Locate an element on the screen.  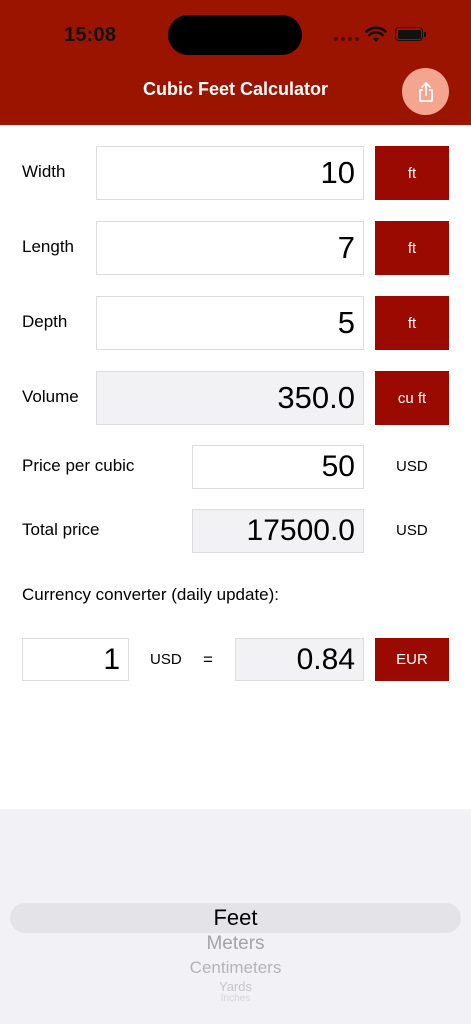
length-label: Length is located at coordinates (48, 246).